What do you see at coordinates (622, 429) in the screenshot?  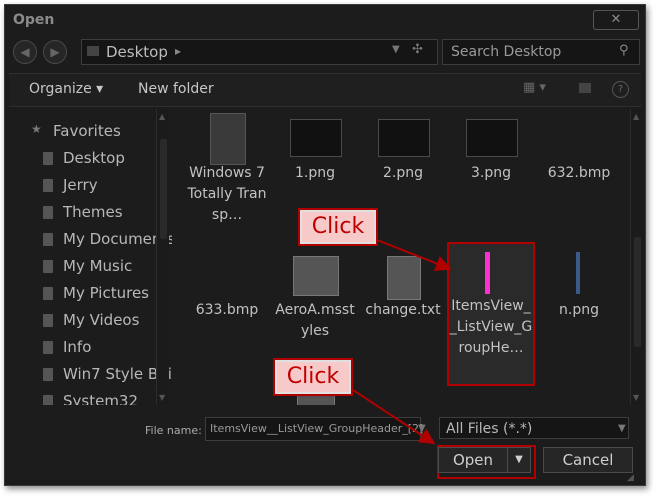 I see `chevron-down-icon: ▼` at bounding box center [622, 429].